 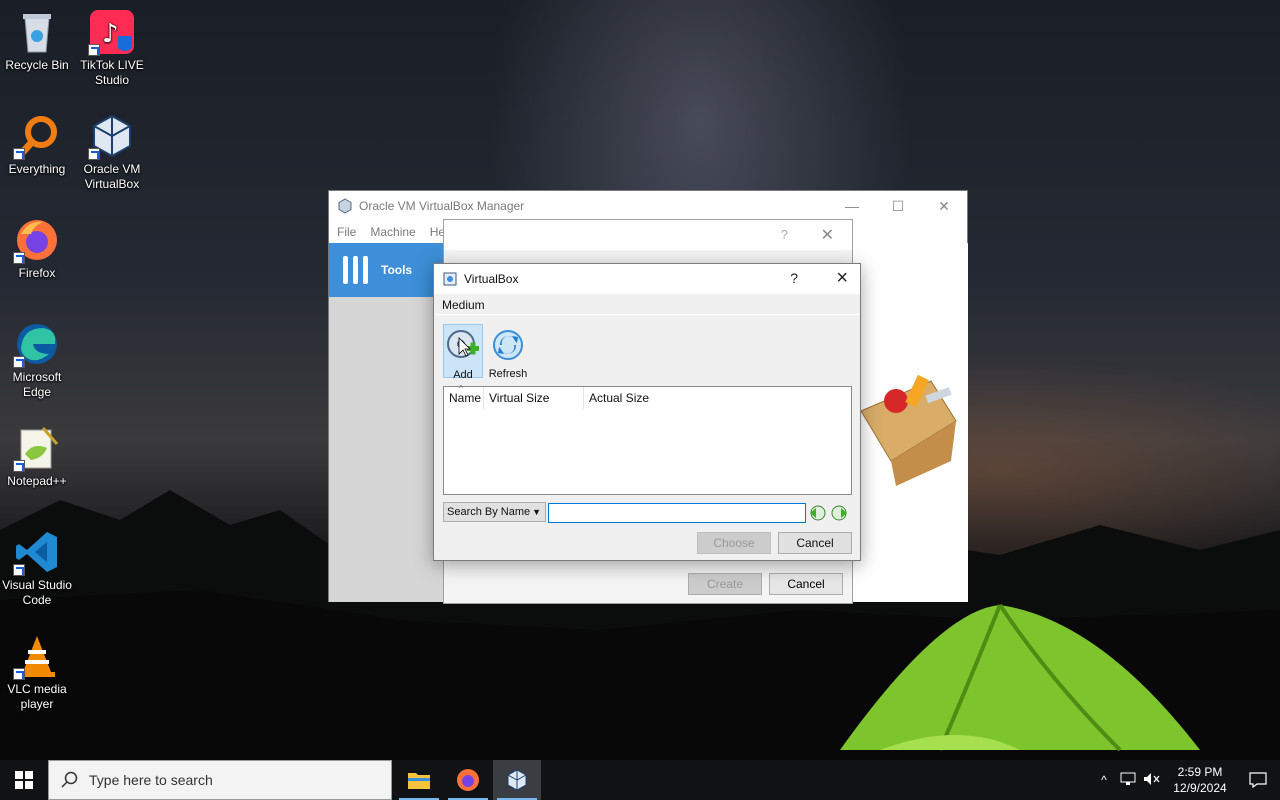 I want to click on search-input, so click(x=677, y=513).